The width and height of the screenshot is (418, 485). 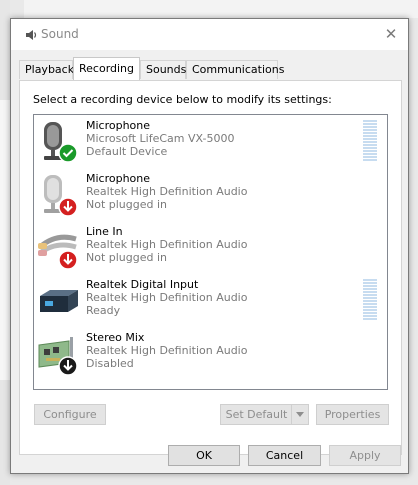 I want to click on device-status: Default Device, so click(x=127, y=151).